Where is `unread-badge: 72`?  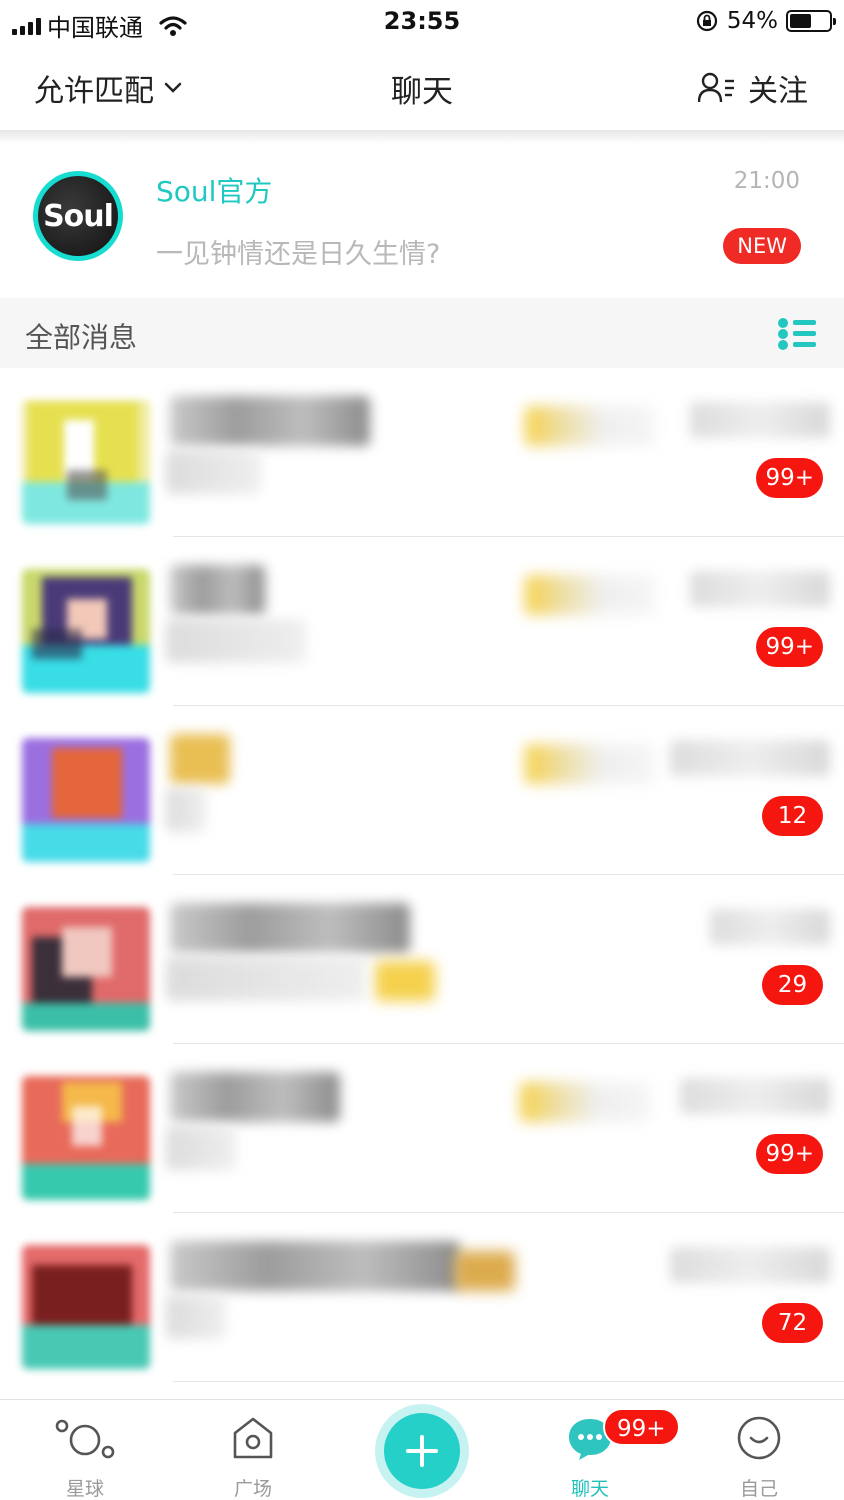
unread-badge: 72 is located at coordinates (792, 1323).